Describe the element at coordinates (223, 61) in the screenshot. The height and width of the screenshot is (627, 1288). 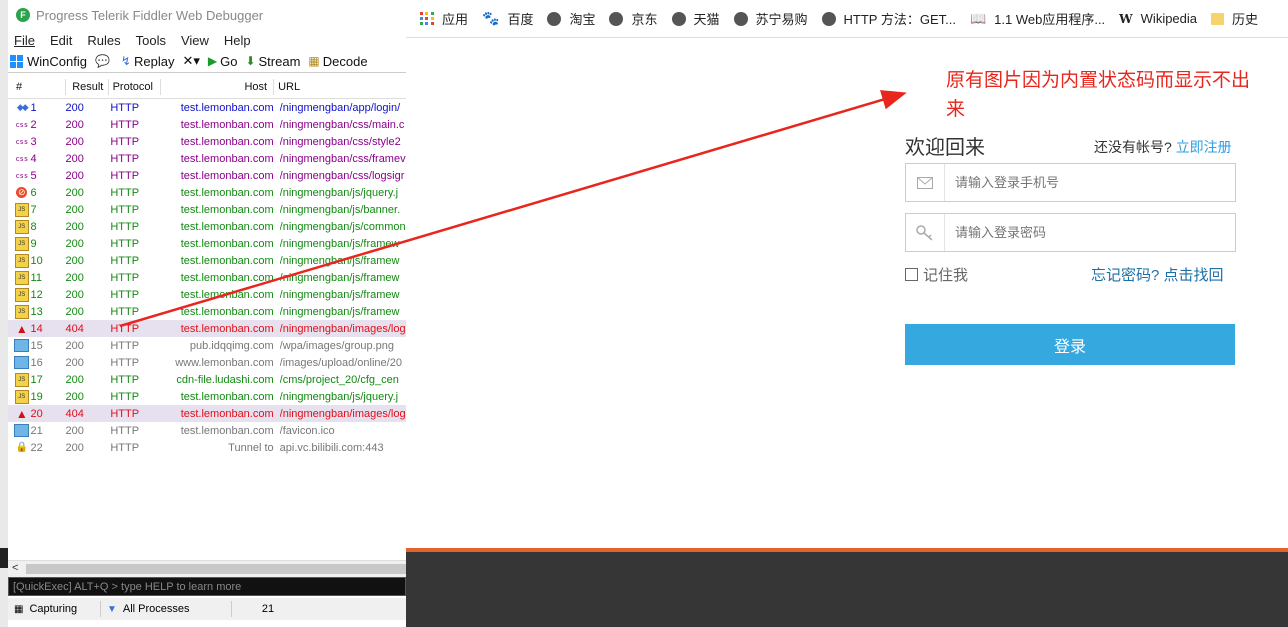
I see `go-button: ▶ Go` at that location.